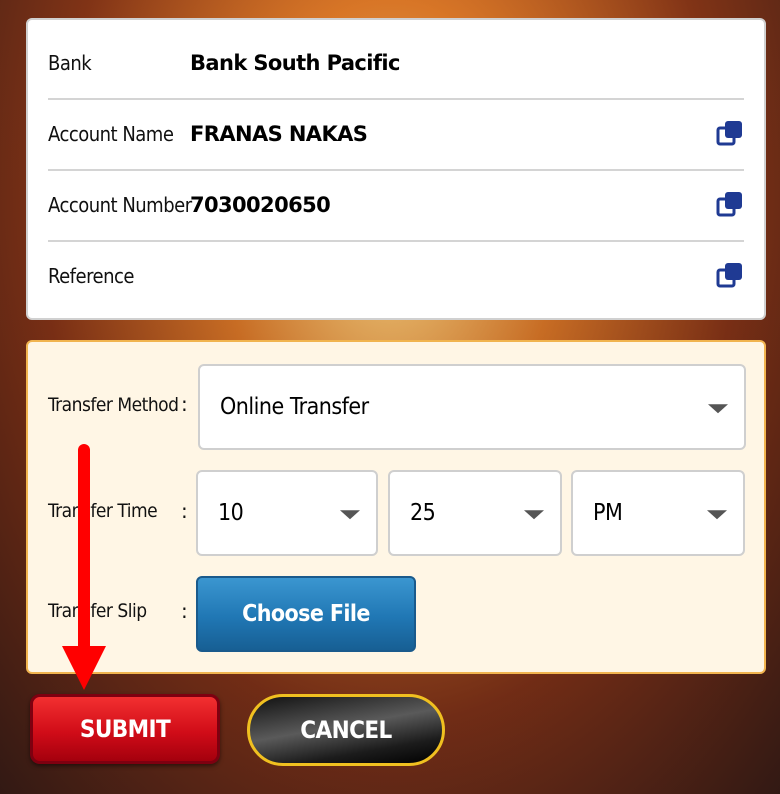 The width and height of the screenshot is (780, 794). What do you see at coordinates (287, 513) in the screenshot?
I see `hour-select: 10` at bounding box center [287, 513].